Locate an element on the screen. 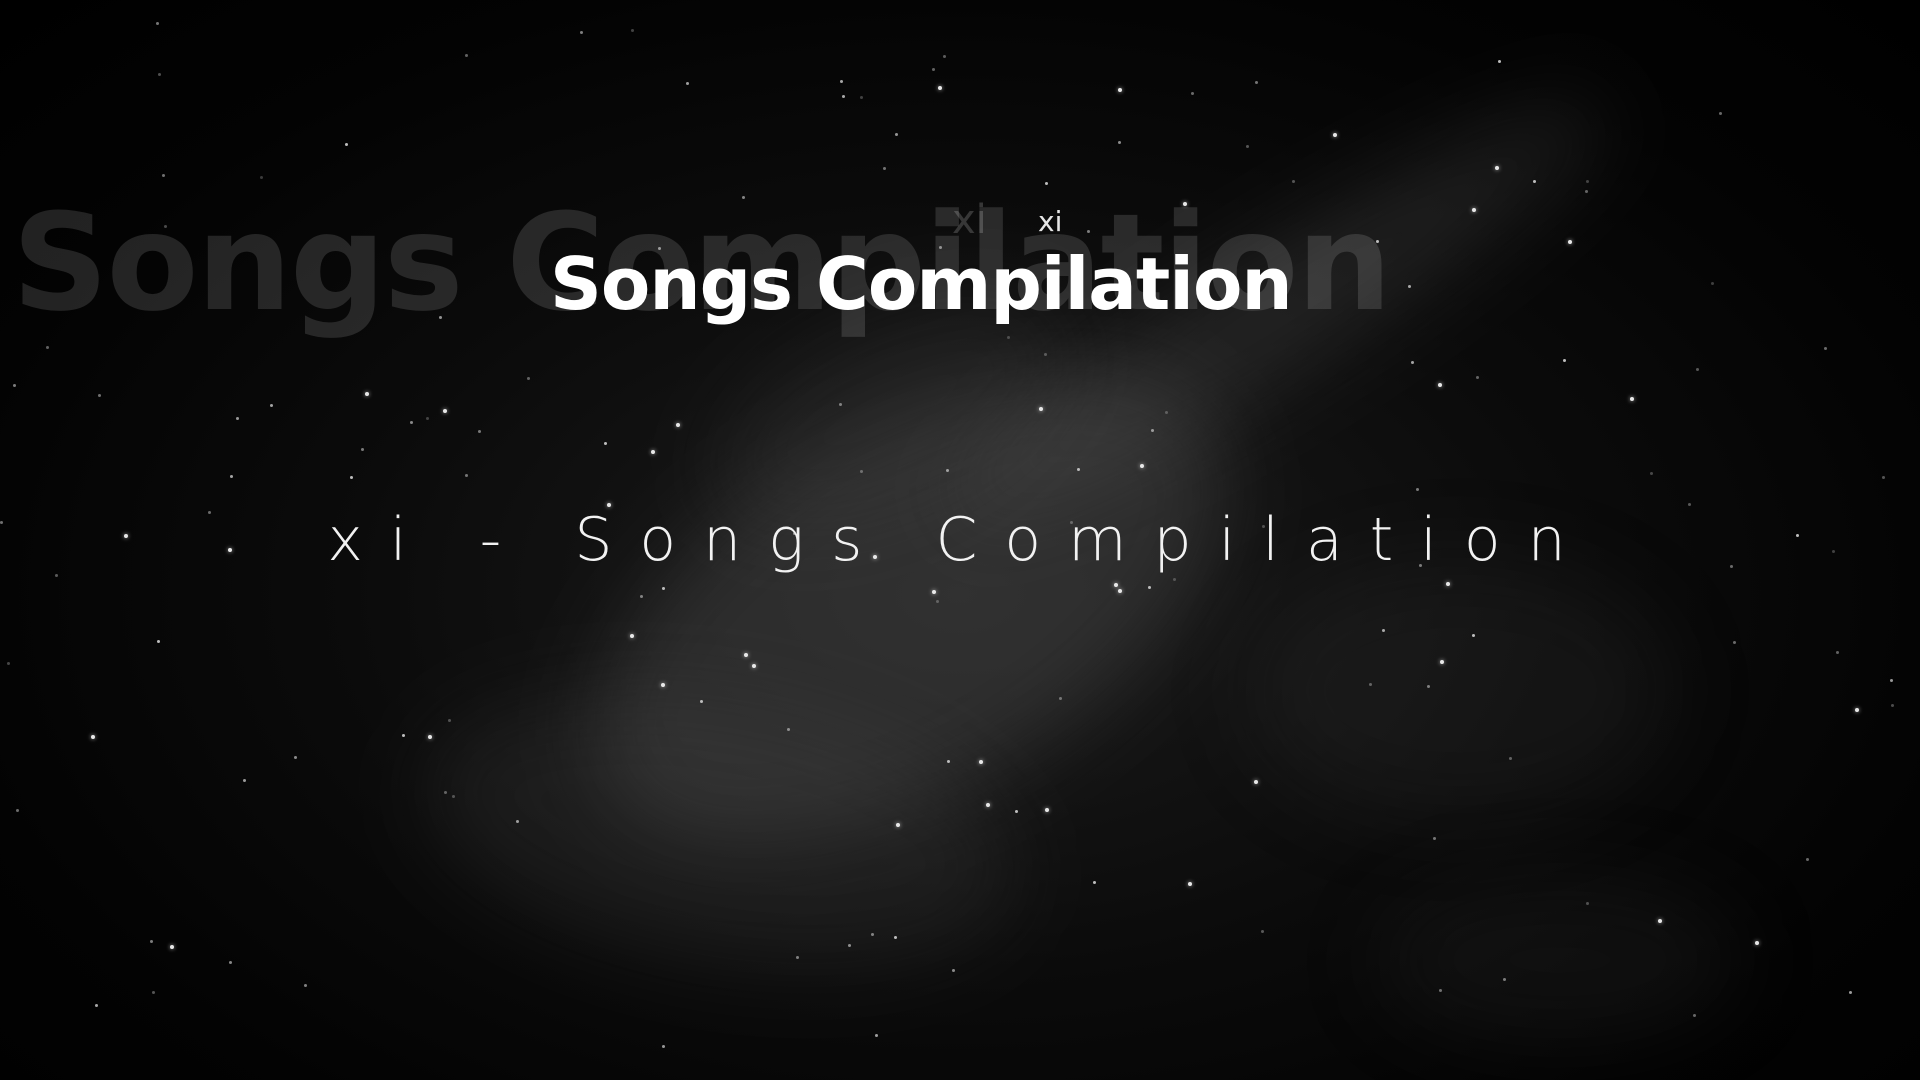 The width and height of the screenshot is (1920, 1080). subtitle: xi - Songs Compilation is located at coordinates (960, 540).